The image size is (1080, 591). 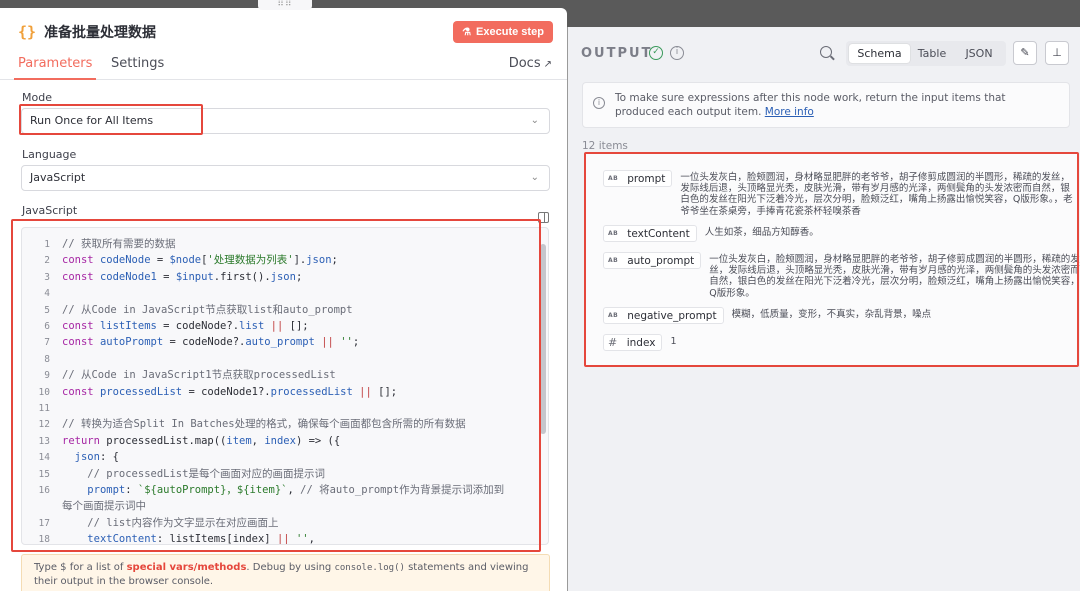 What do you see at coordinates (543, 339) in the screenshot?
I see `editor-scrollbar` at bounding box center [543, 339].